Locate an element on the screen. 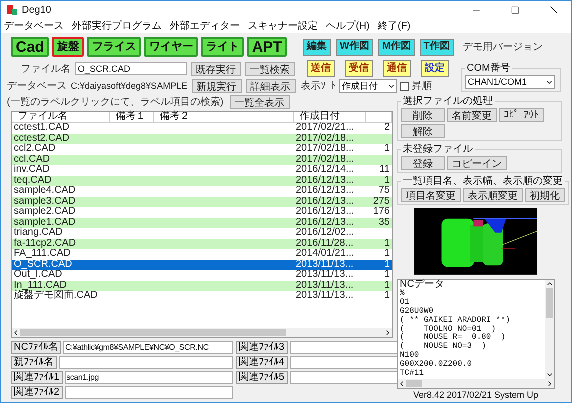 The width and height of the screenshot is (572, 403). view-button: 編集 is located at coordinates (317, 47).